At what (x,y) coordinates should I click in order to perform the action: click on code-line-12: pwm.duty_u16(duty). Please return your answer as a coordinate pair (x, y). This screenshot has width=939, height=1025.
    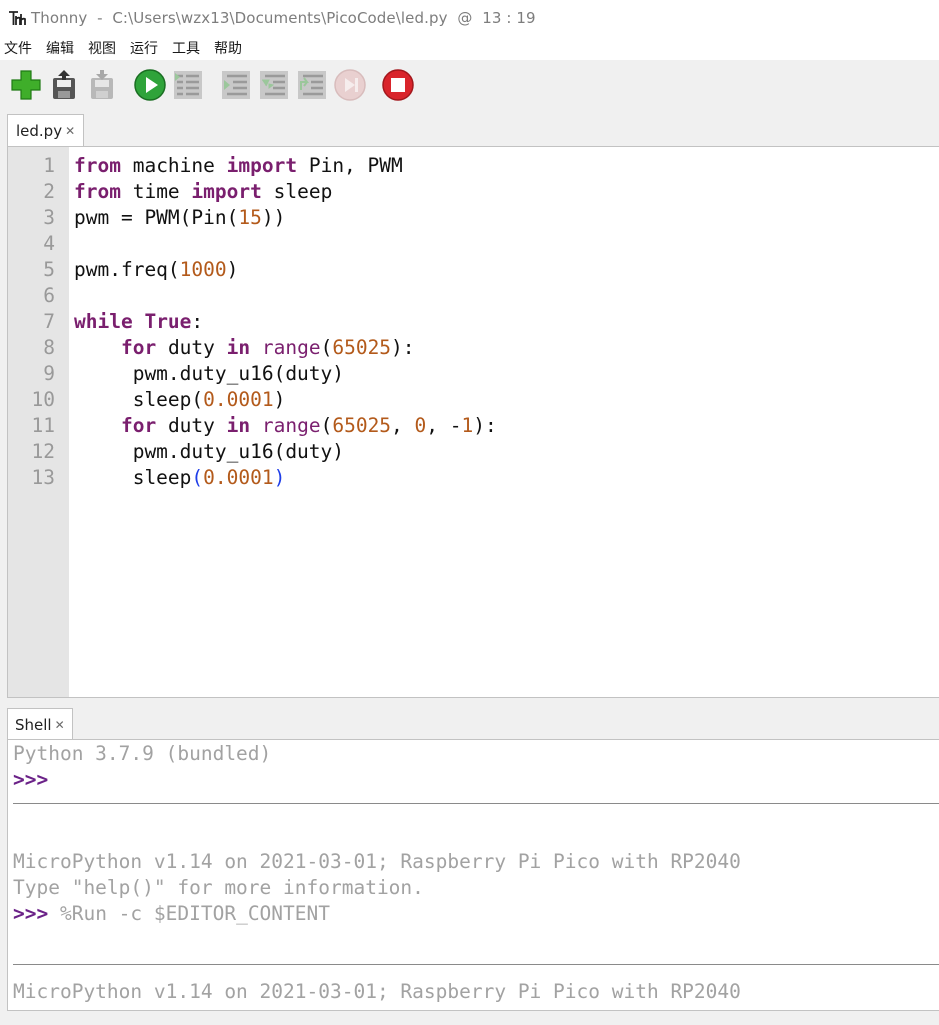
    Looking at the image, I should click on (209, 452).